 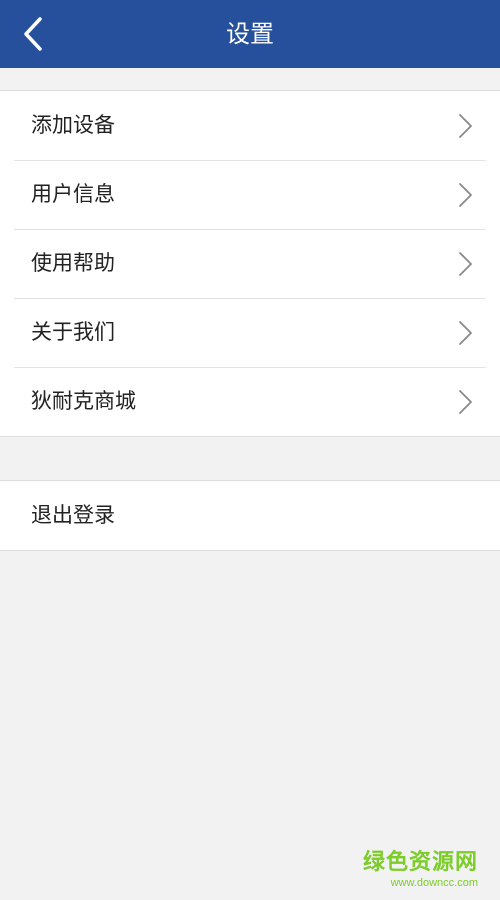 What do you see at coordinates (73, 263) in the screenshot?
I see `menu-item-label: 使用帮助` at bounding box center [73, 263].